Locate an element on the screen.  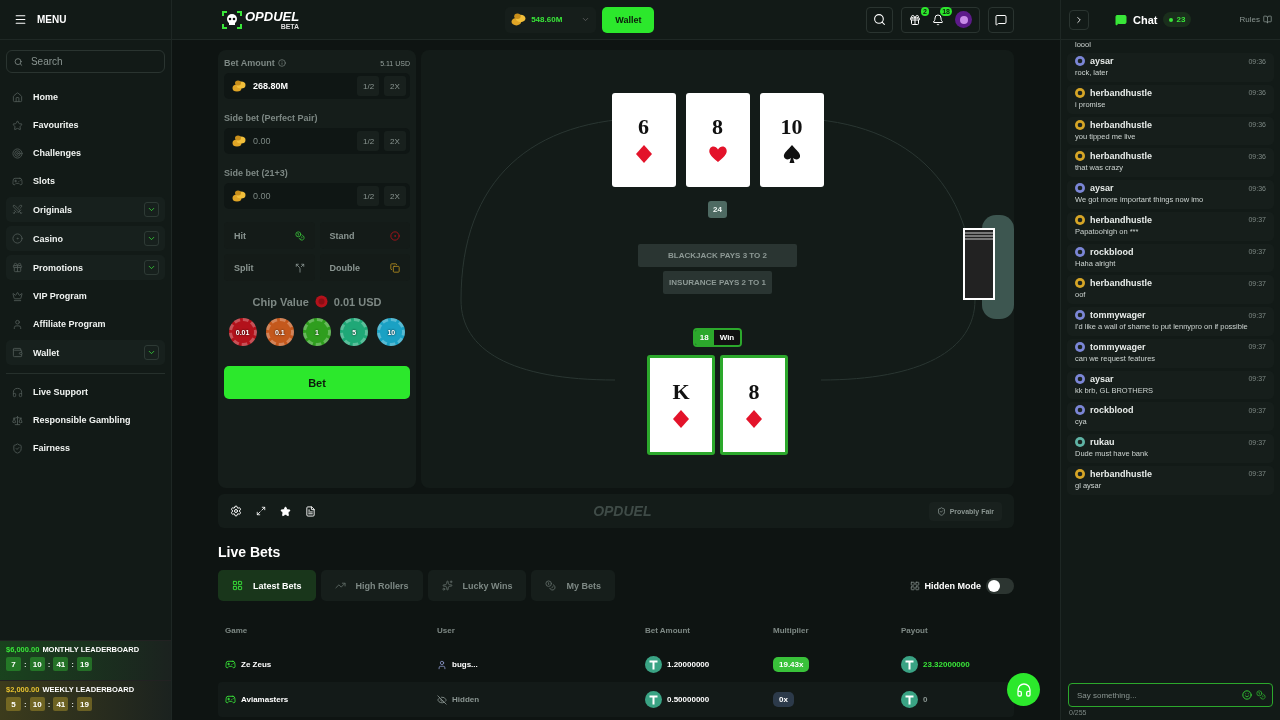
gift-icon is located at coordinates (915, 19).